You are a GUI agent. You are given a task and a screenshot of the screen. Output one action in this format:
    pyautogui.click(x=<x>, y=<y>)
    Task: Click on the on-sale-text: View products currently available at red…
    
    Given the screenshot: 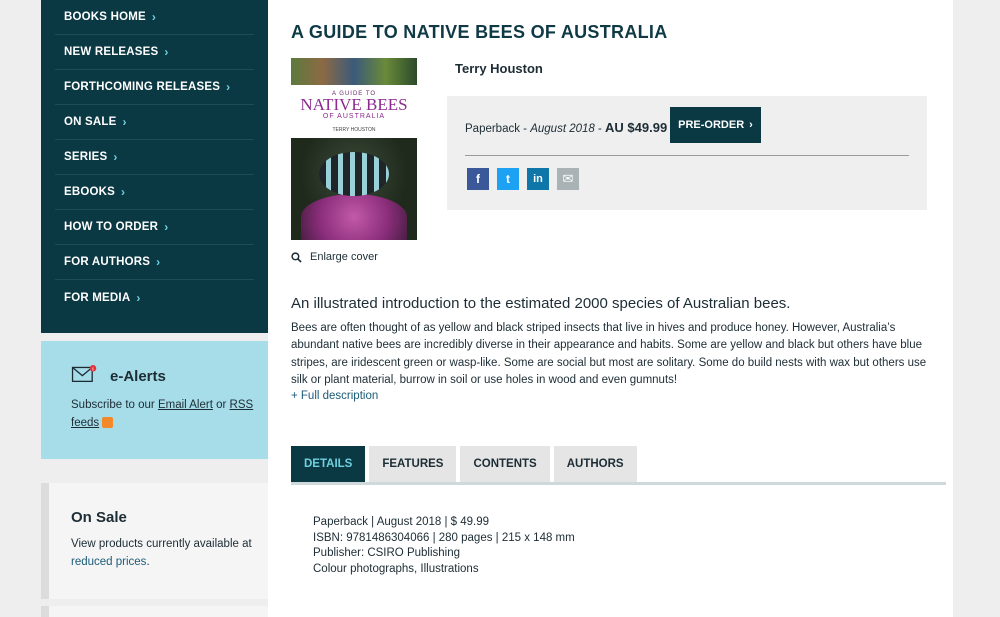 What is the action you would take?
    pyautogui.click(x=166, y=553)
    